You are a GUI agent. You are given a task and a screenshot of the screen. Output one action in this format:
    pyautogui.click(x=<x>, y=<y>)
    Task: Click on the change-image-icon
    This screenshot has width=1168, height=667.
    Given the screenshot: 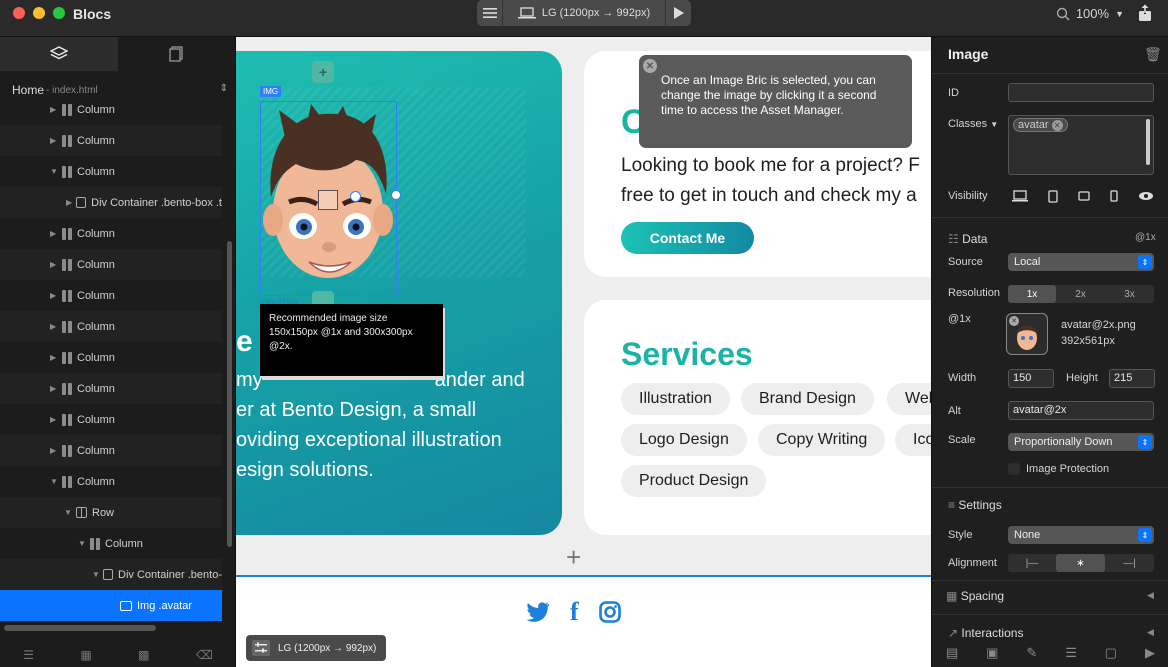 What is the action you would take?
    pyautogui.click(x=328, y=200)
    